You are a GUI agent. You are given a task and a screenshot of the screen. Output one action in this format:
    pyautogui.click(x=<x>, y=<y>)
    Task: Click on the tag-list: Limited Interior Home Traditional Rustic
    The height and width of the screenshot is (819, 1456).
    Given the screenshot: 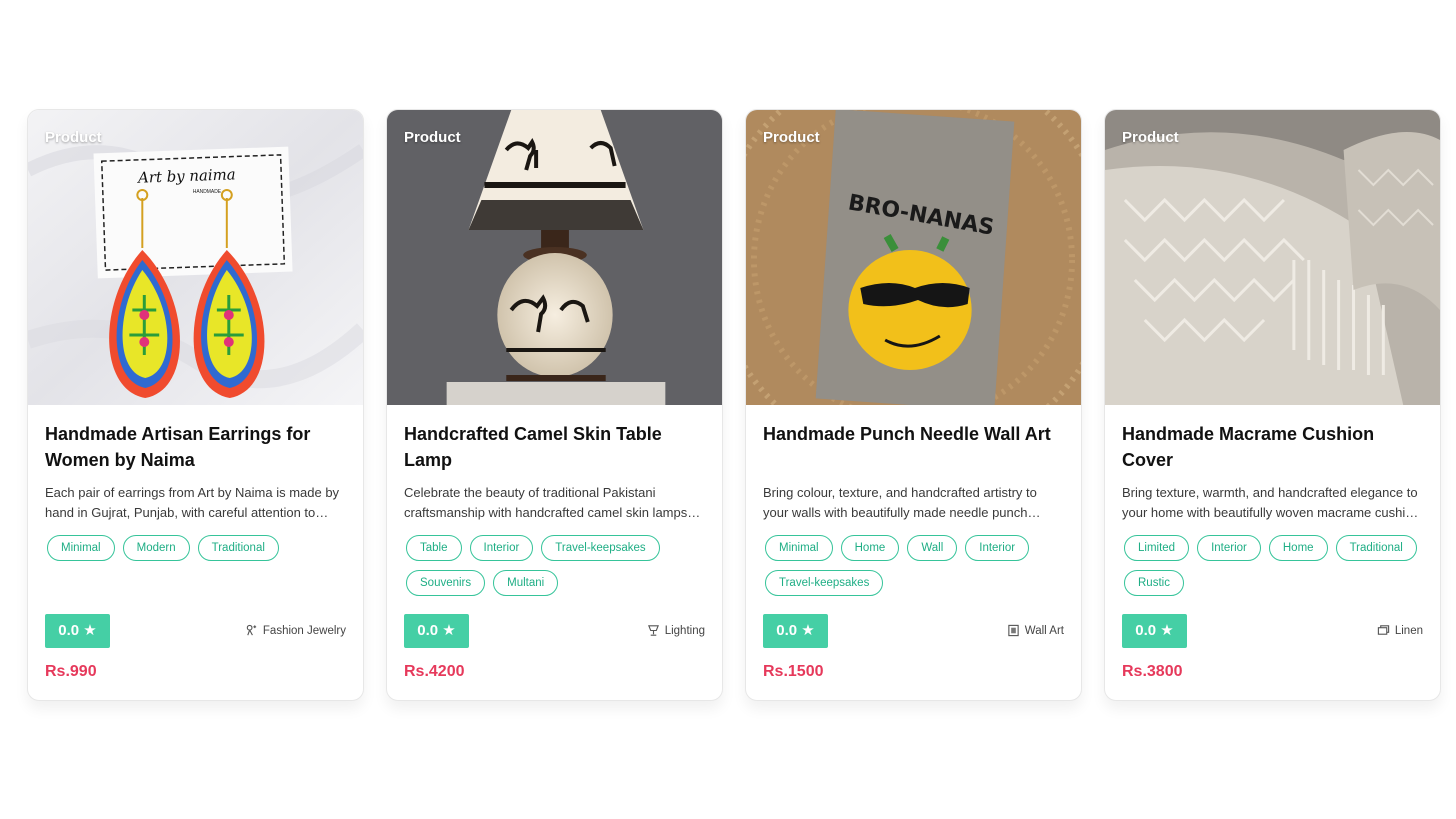 What is the action you would take?
    pyautogui.click(x=1272, y=565)
    